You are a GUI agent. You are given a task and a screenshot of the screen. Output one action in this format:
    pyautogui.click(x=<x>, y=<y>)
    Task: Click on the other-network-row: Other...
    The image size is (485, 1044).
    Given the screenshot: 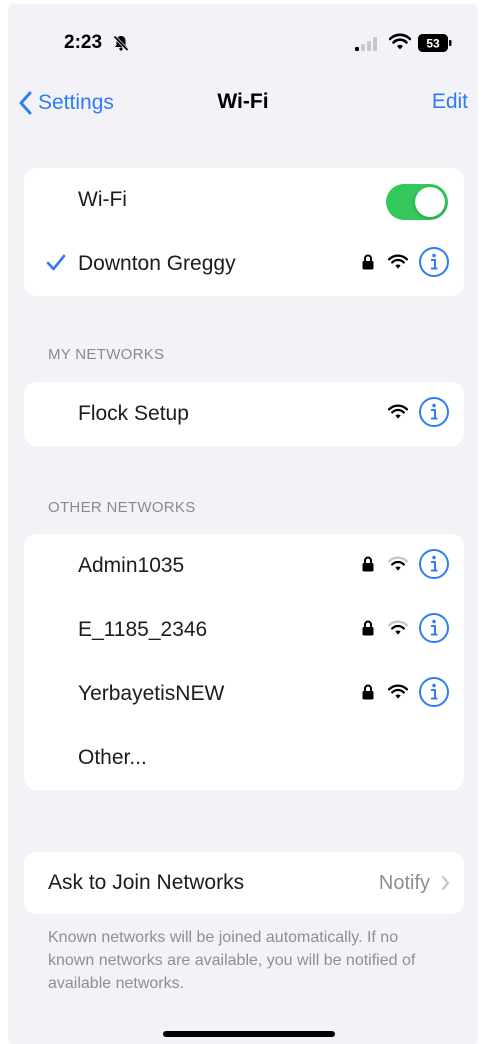 What is the action you would take?
    pyautogui.click(x=244, y=758)
    